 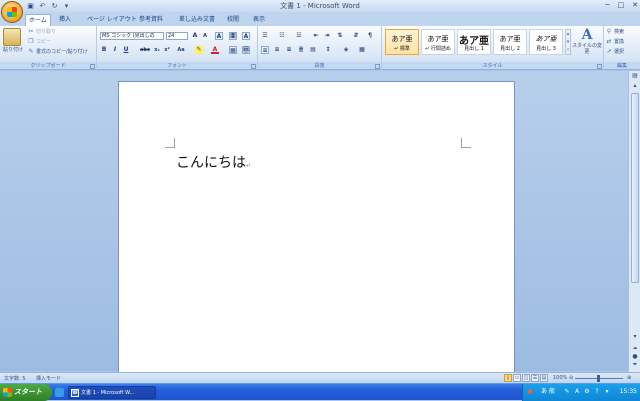 I want to click on italic-button: I, so click(x=115, y=50).